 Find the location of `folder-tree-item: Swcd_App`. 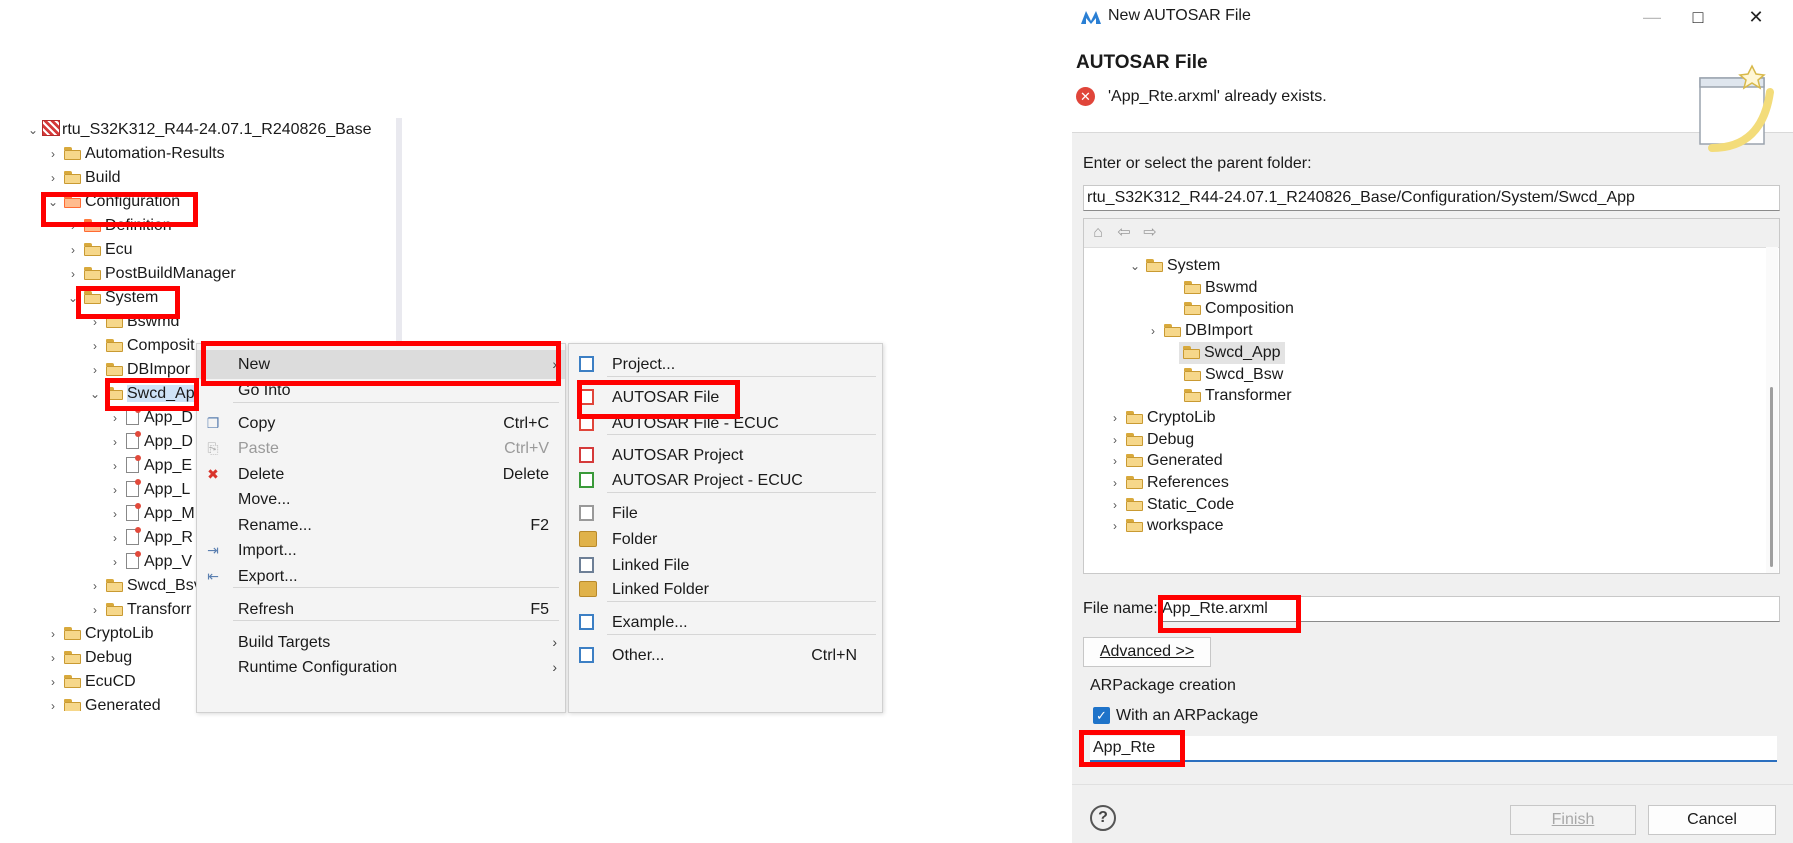

folder-tree-item: Swcd_App is located at coordinates (1232, 353).